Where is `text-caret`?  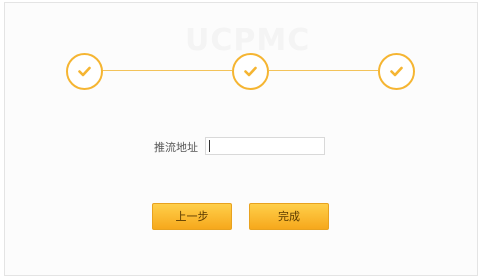 text-caret is located at coordinates (209, 146).